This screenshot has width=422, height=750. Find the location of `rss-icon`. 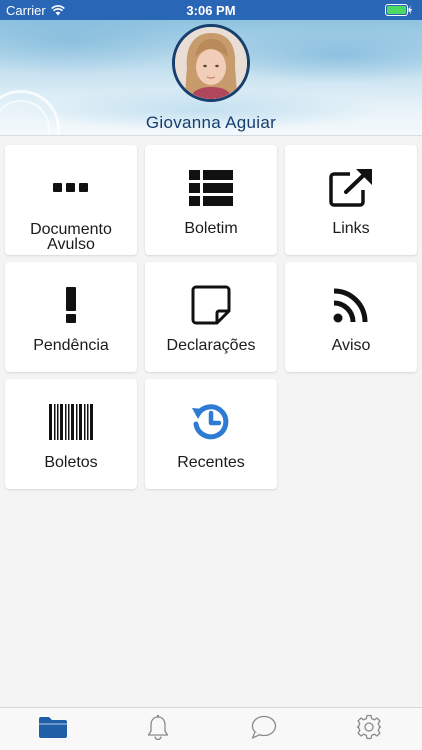

rss-icon is located at coordinates (351, 305).